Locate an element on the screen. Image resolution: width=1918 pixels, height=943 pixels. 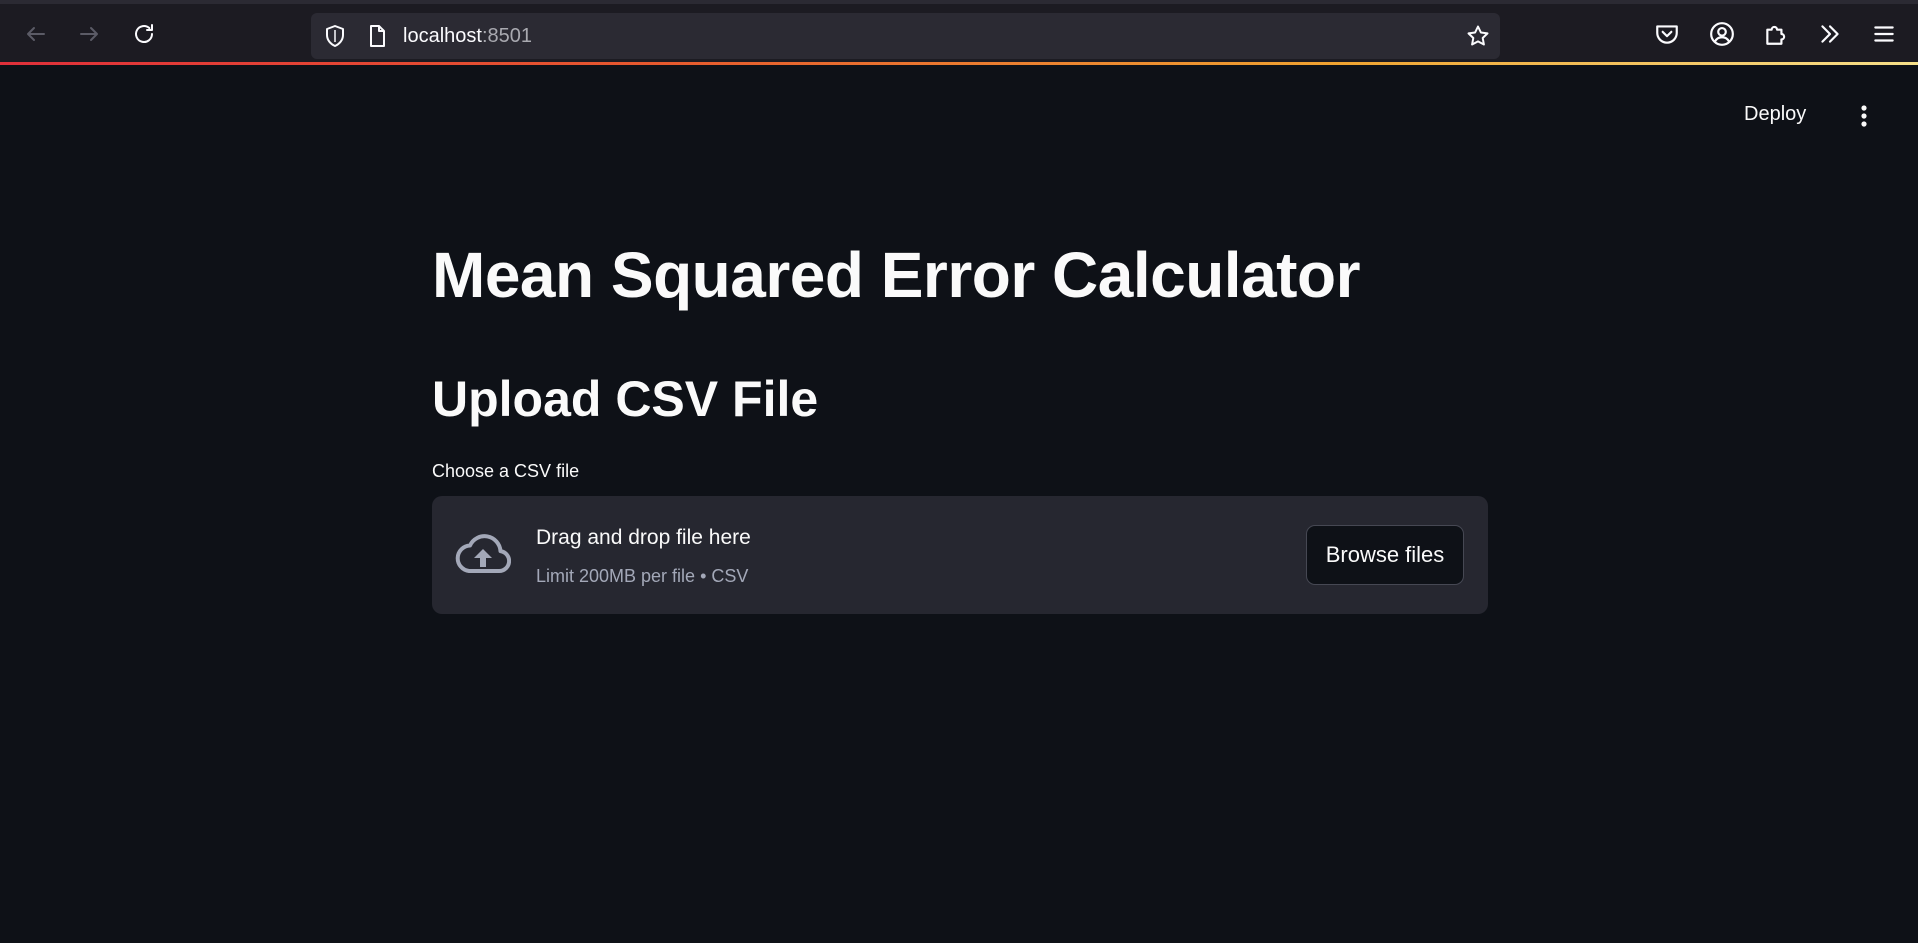
bookmark-star-icon is located at coordinates (1478, 36).